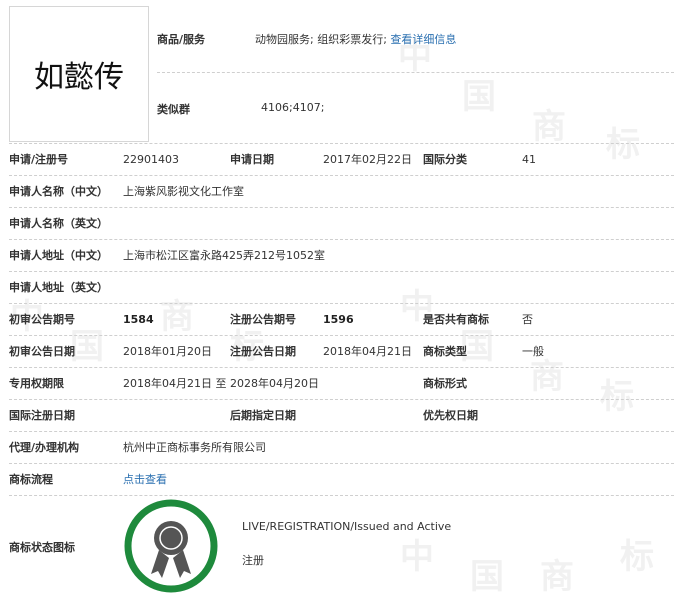  Describe the element at coordinates (58, 223) in the screenshot. I see `applicant-en-label: 申请人名称（英文）` at that location.